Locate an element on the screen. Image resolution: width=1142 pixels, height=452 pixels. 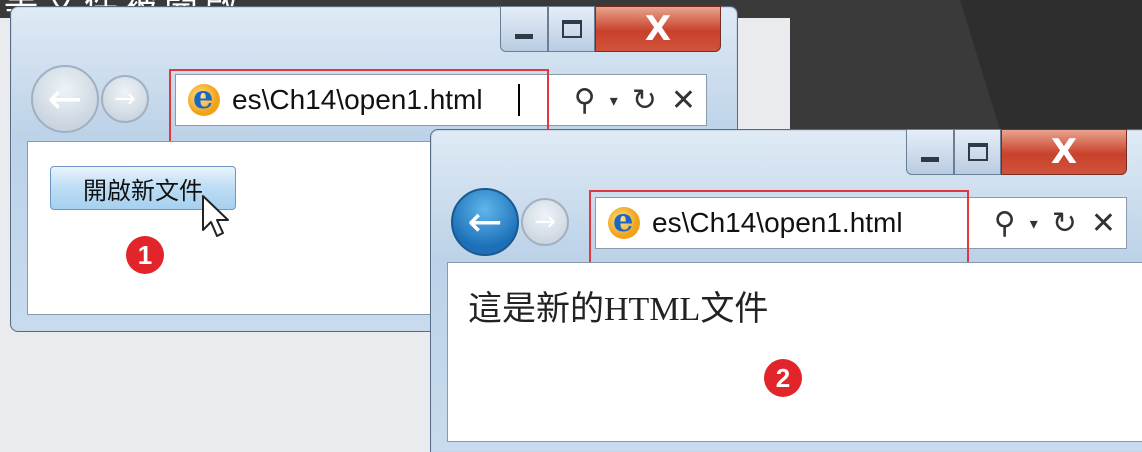
step-badge-2: 2 is located at coordinates (783, 378).